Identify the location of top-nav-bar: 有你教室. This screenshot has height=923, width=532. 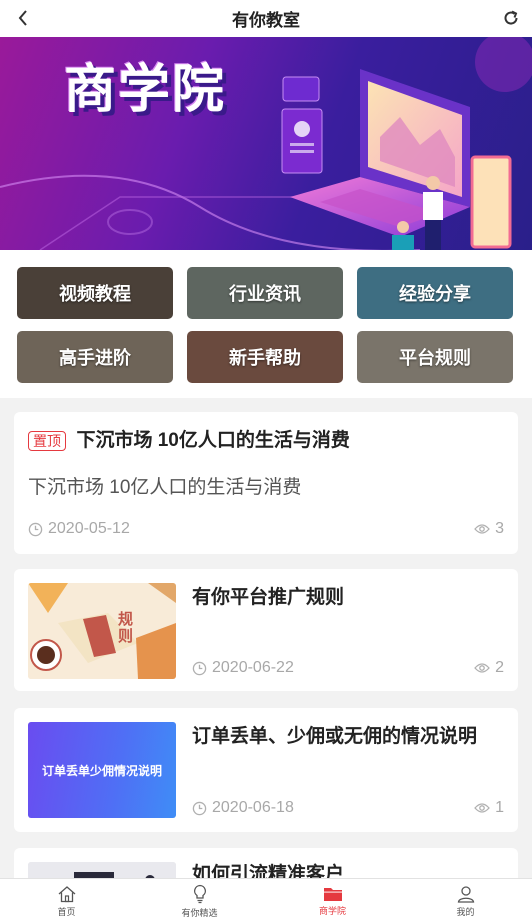
(266, 18).